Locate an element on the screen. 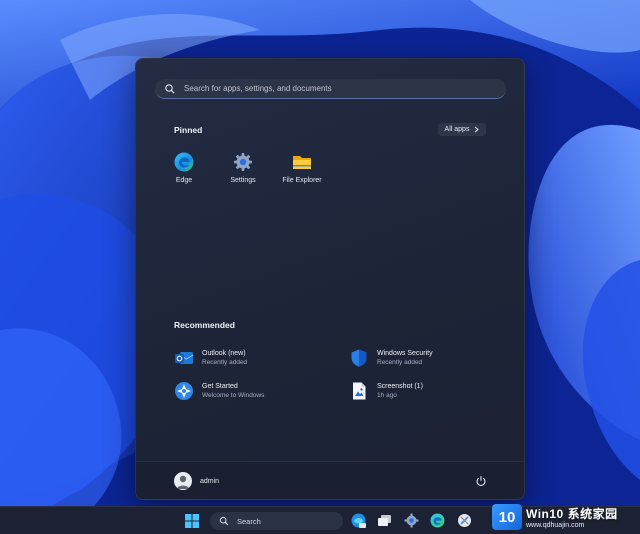 This screenshot has width=640, height=534. pinned-app-file-explorer: File Explorer is located at coordinates (302, 167).